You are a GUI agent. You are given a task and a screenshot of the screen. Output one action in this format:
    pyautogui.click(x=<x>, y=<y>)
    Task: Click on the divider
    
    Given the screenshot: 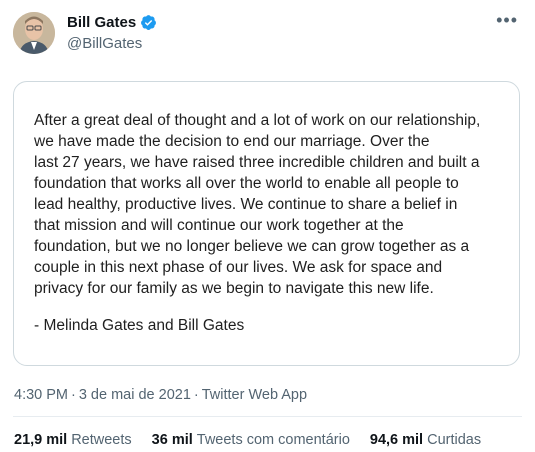 What is the action you would take?
    pyautogui.click(x=267, y=416)
    